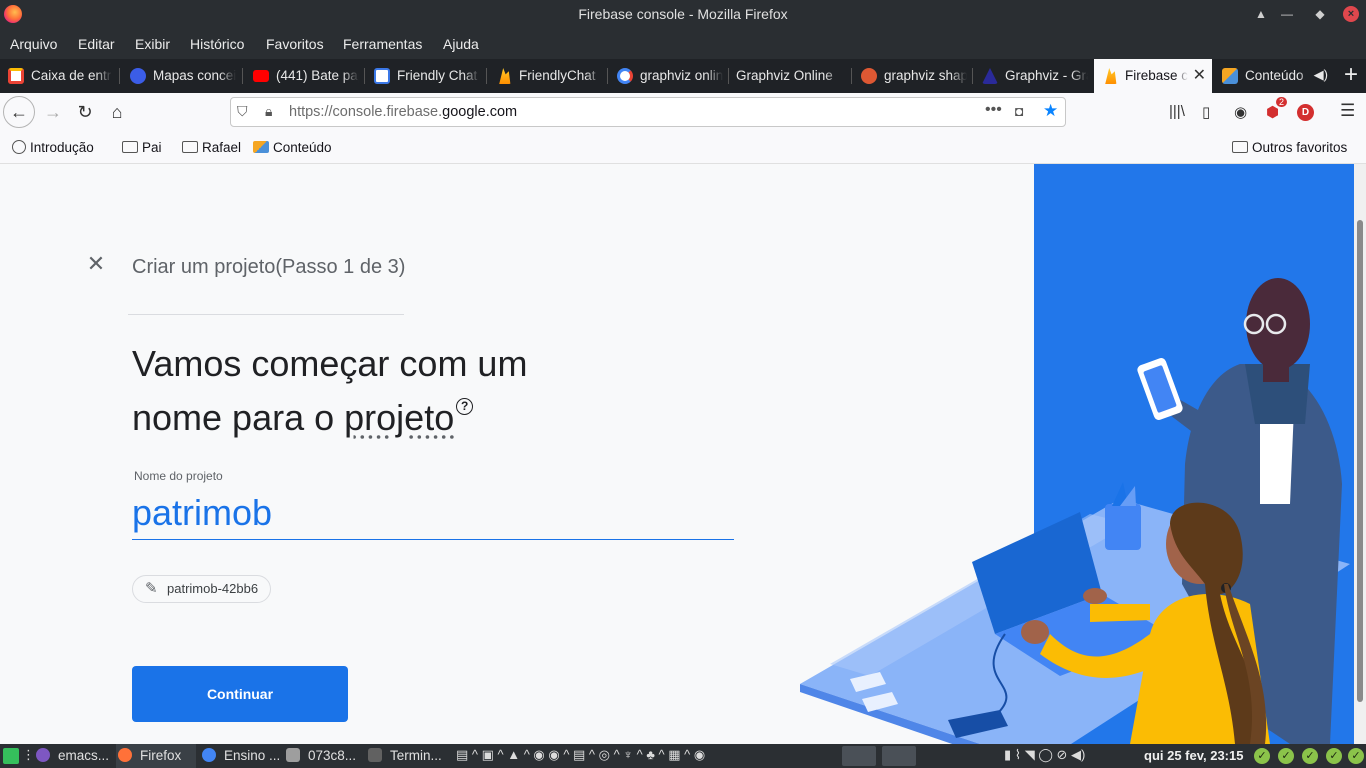 The width and height of the screenshot is (1366, 768). Describe the element at coordinates (1044, 755) in the screenshot. I see `system-tray-icons: ▮ ⌇ ◥ ◯ ⊘ ◀)` at that location.